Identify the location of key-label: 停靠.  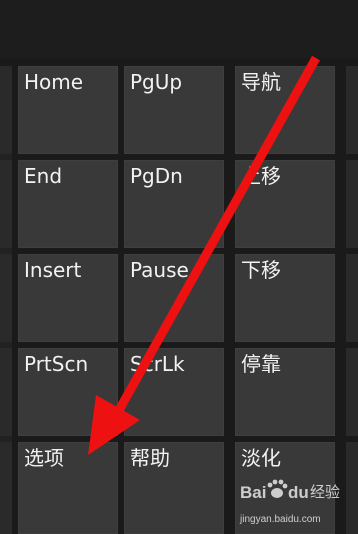
(261, 364).